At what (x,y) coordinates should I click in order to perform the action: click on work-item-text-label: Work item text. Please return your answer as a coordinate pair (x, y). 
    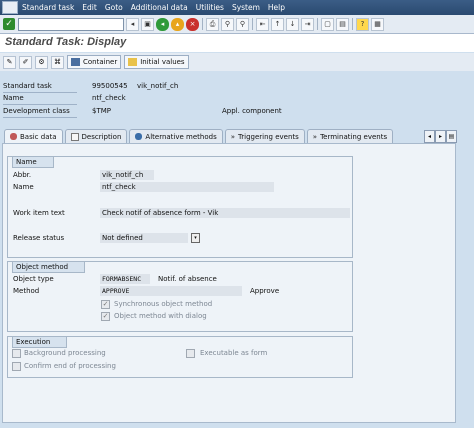
    Looking at the image, I should click on (39, 213).